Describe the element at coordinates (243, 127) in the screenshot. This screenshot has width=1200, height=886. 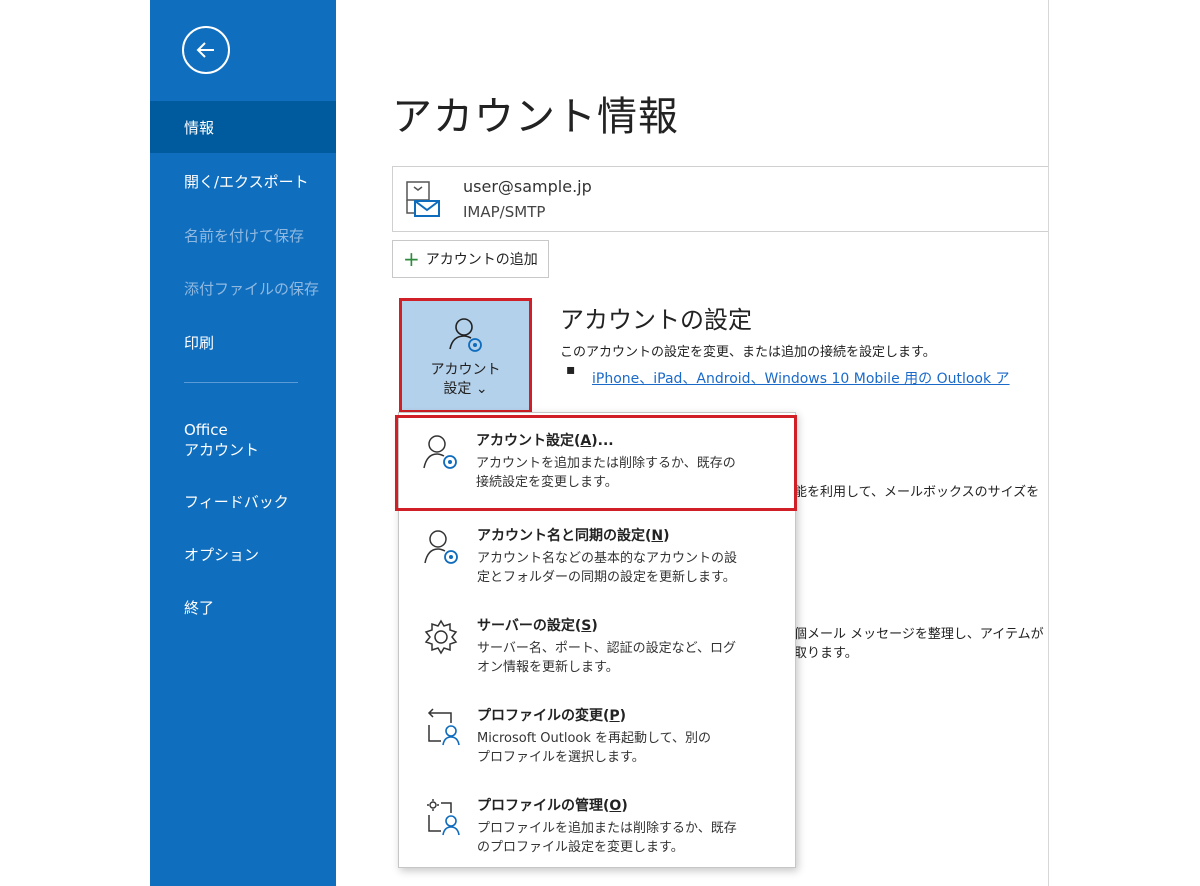
I see `sidebar-item-info: 情報` at that location.